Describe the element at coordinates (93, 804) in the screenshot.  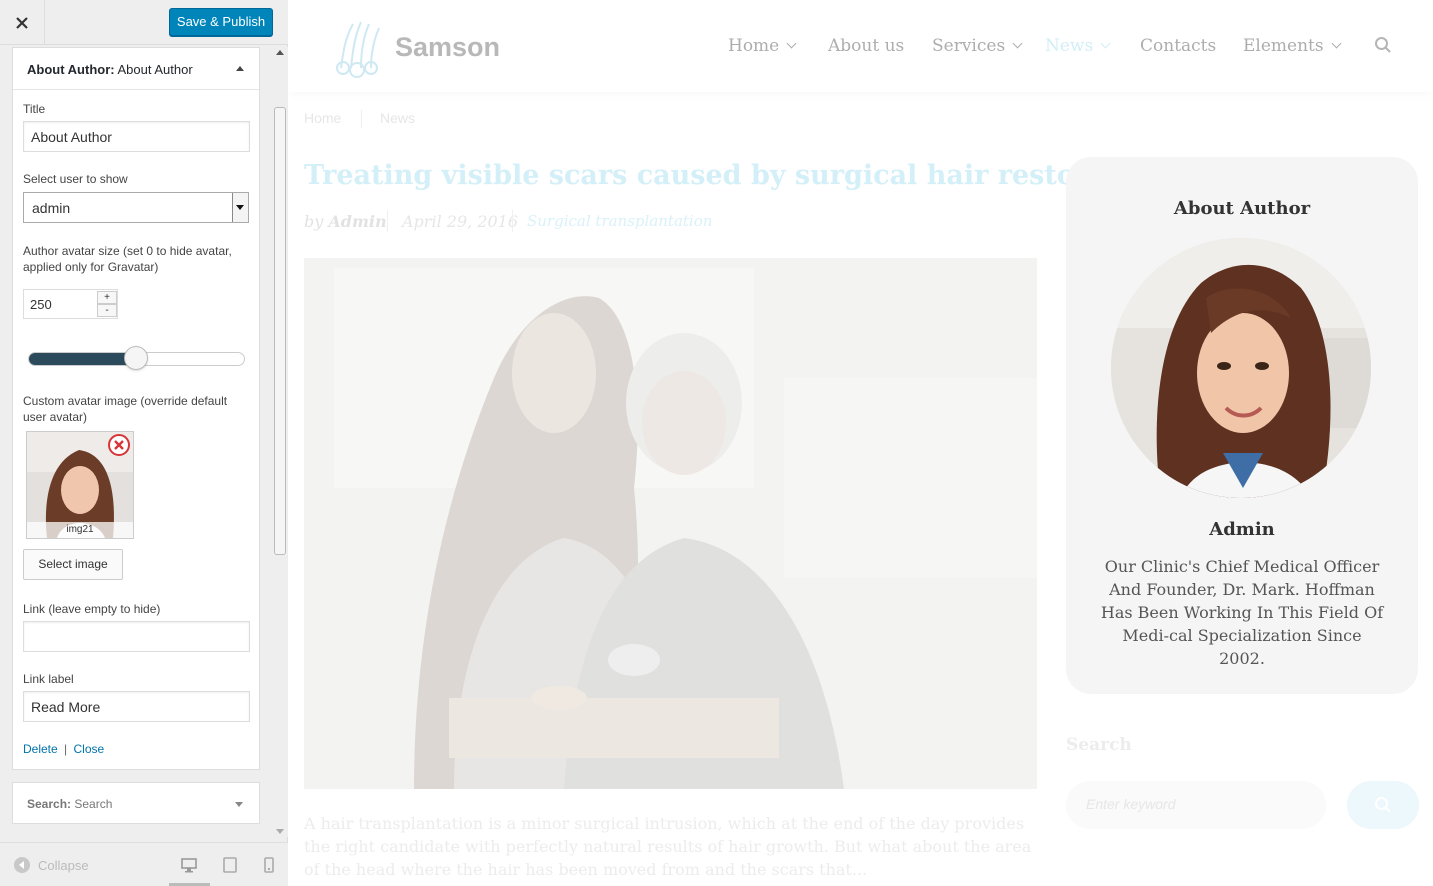
I see `search-widget-name: Search` at that location.